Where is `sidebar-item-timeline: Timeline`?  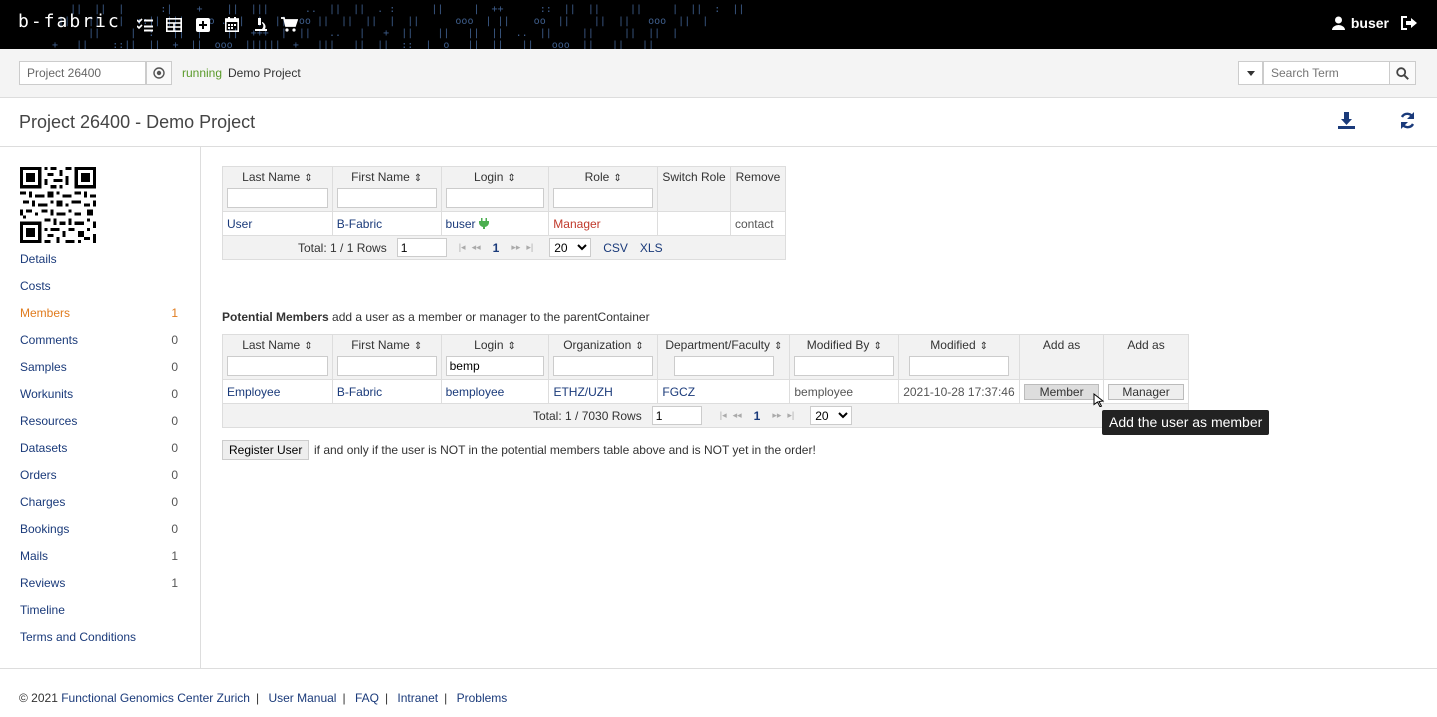 sidebar-item-timeline: Timeline is located at coordinates (99, 616).